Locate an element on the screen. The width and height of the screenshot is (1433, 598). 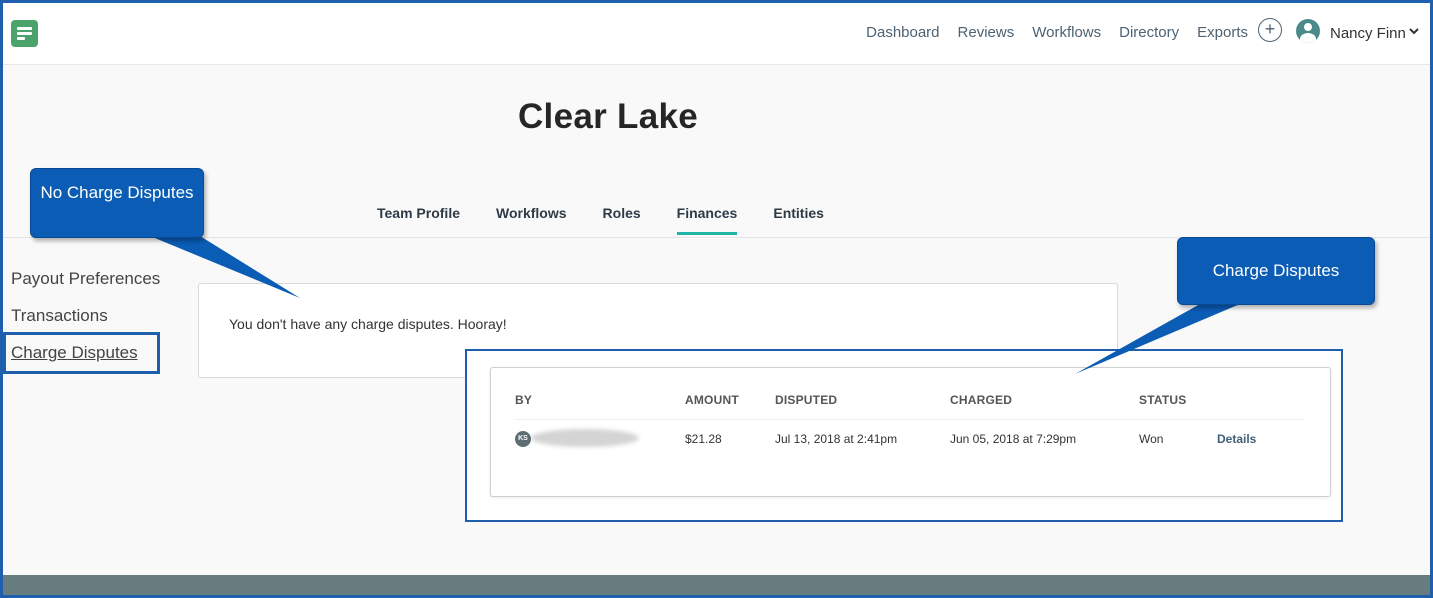
callout-charge-disputes: Charge Disputes is located at coordinates (1276, 271).